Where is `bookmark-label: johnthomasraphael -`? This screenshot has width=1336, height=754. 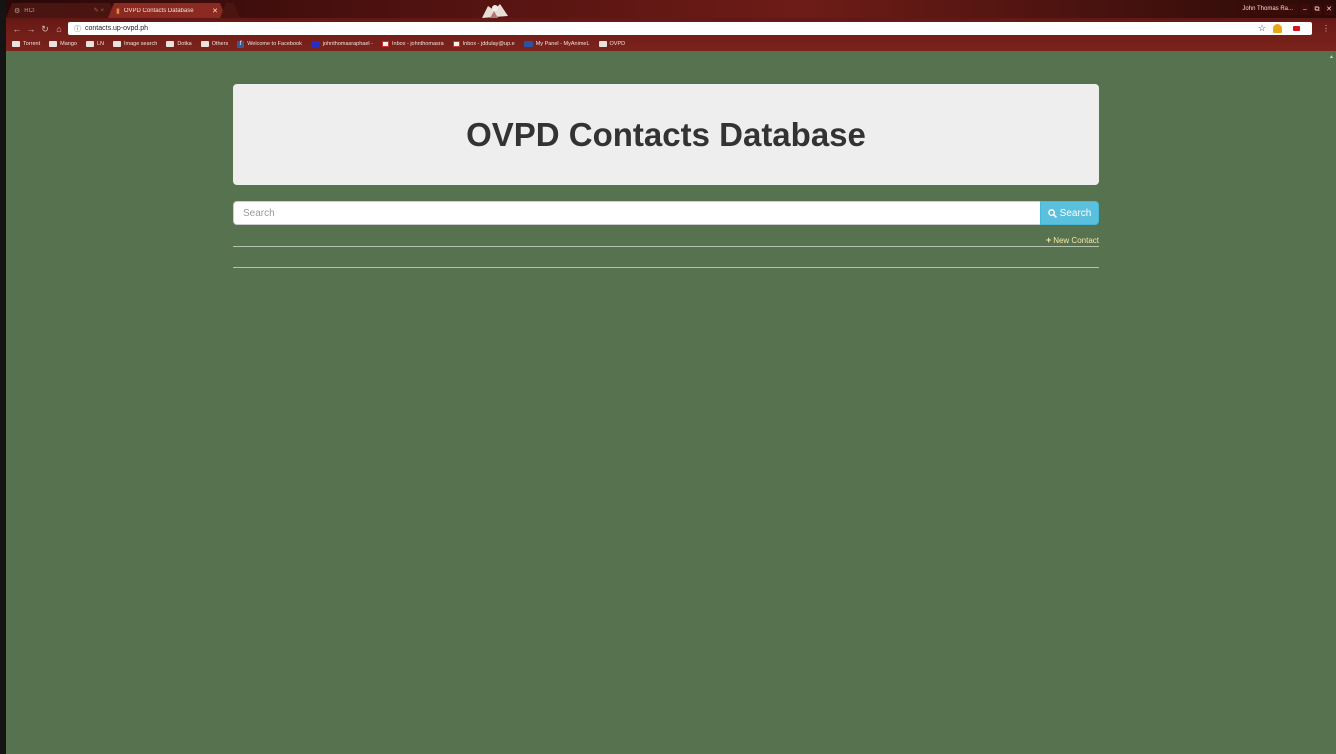
bookmark-label: johnthomasraphael - is located at coordinates (347, 44).